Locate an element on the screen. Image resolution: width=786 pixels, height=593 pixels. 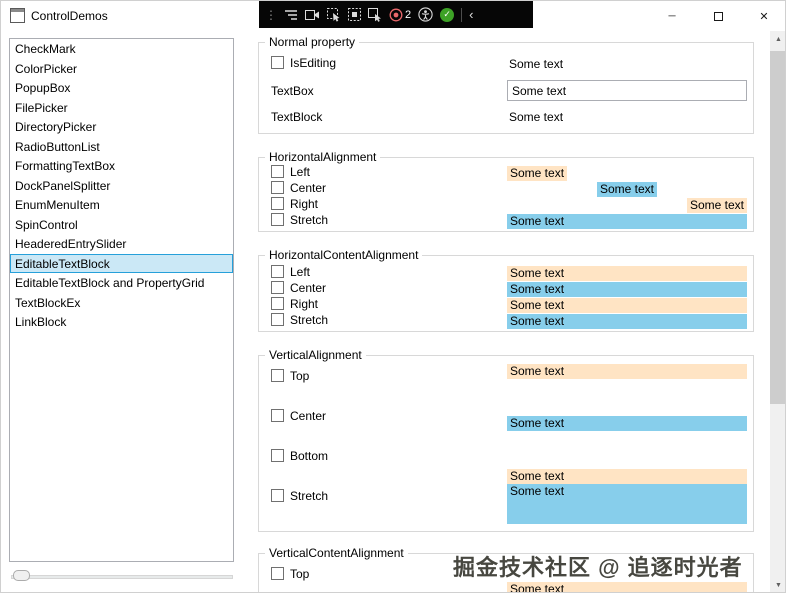
hcontent-left-value: Some text is located at coordinates (627, 273).